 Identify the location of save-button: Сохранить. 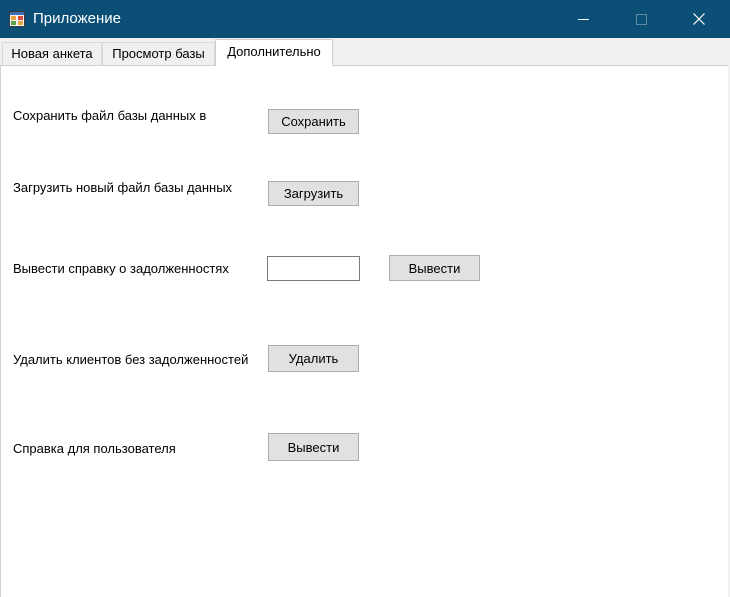
(313, 121).